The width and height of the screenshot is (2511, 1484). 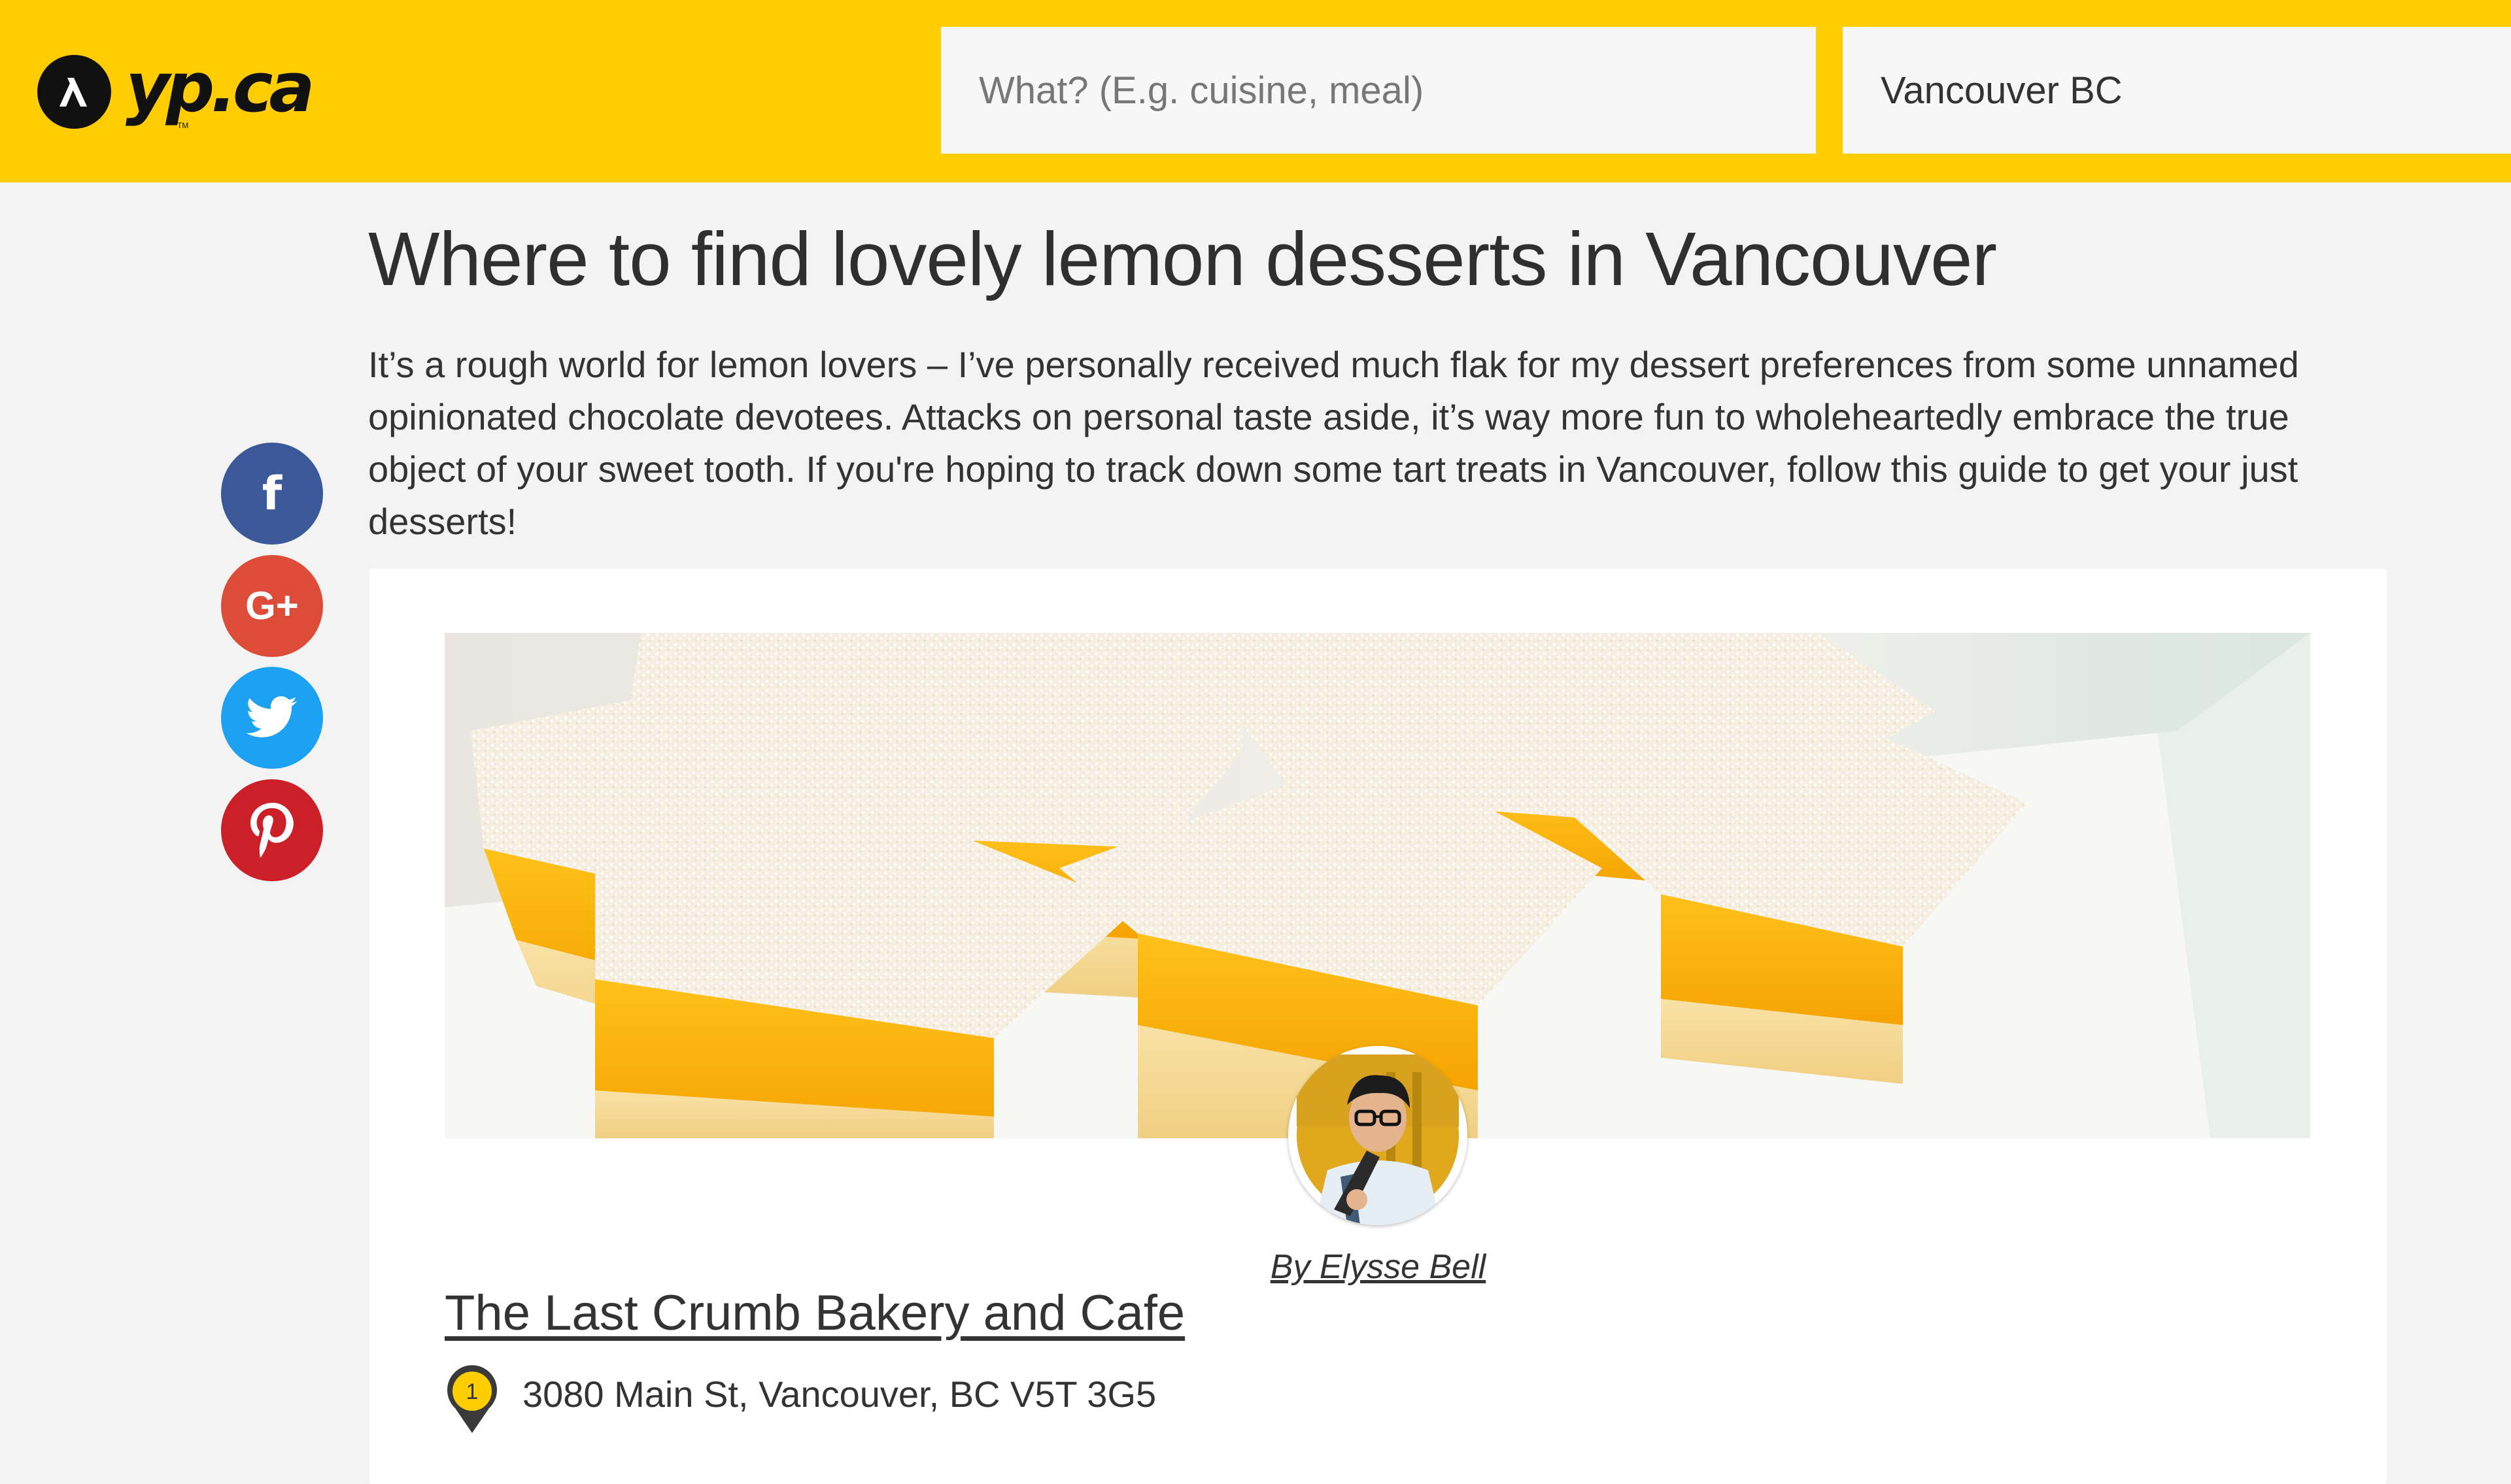 I want to click on business-name-link: The Last Crumb Bakery and Cafe, so click(x=815, y=1313).